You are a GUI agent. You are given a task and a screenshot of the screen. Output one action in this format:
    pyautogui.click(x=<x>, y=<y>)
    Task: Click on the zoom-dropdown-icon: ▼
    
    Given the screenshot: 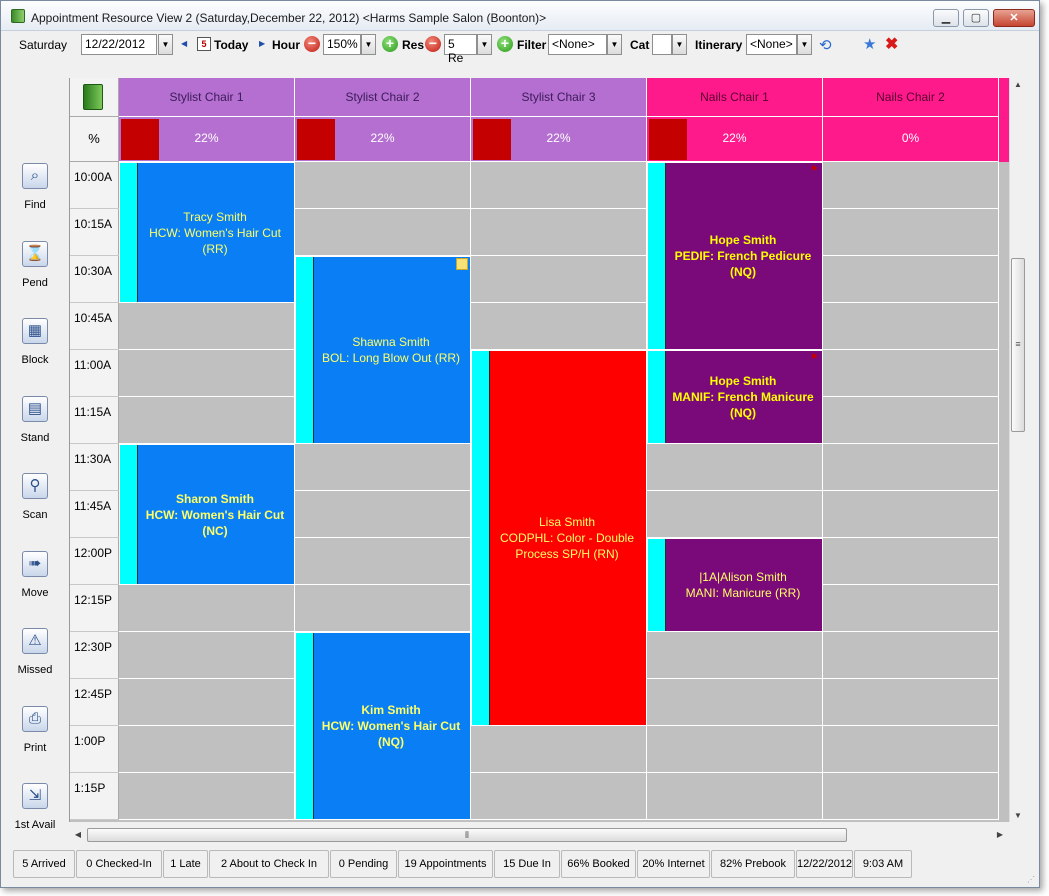 What is the action you would take?
    pyautogui.click(x=368, y=44)
    